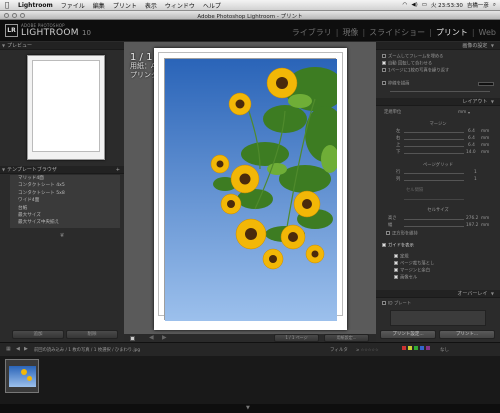 This screenshot has height=413, width=500. What do you see at coordinates (438, 264) in the screenshot?
I see `guide-bleed-option: ページ裁ち落とし` at bounding box center [438, 264].